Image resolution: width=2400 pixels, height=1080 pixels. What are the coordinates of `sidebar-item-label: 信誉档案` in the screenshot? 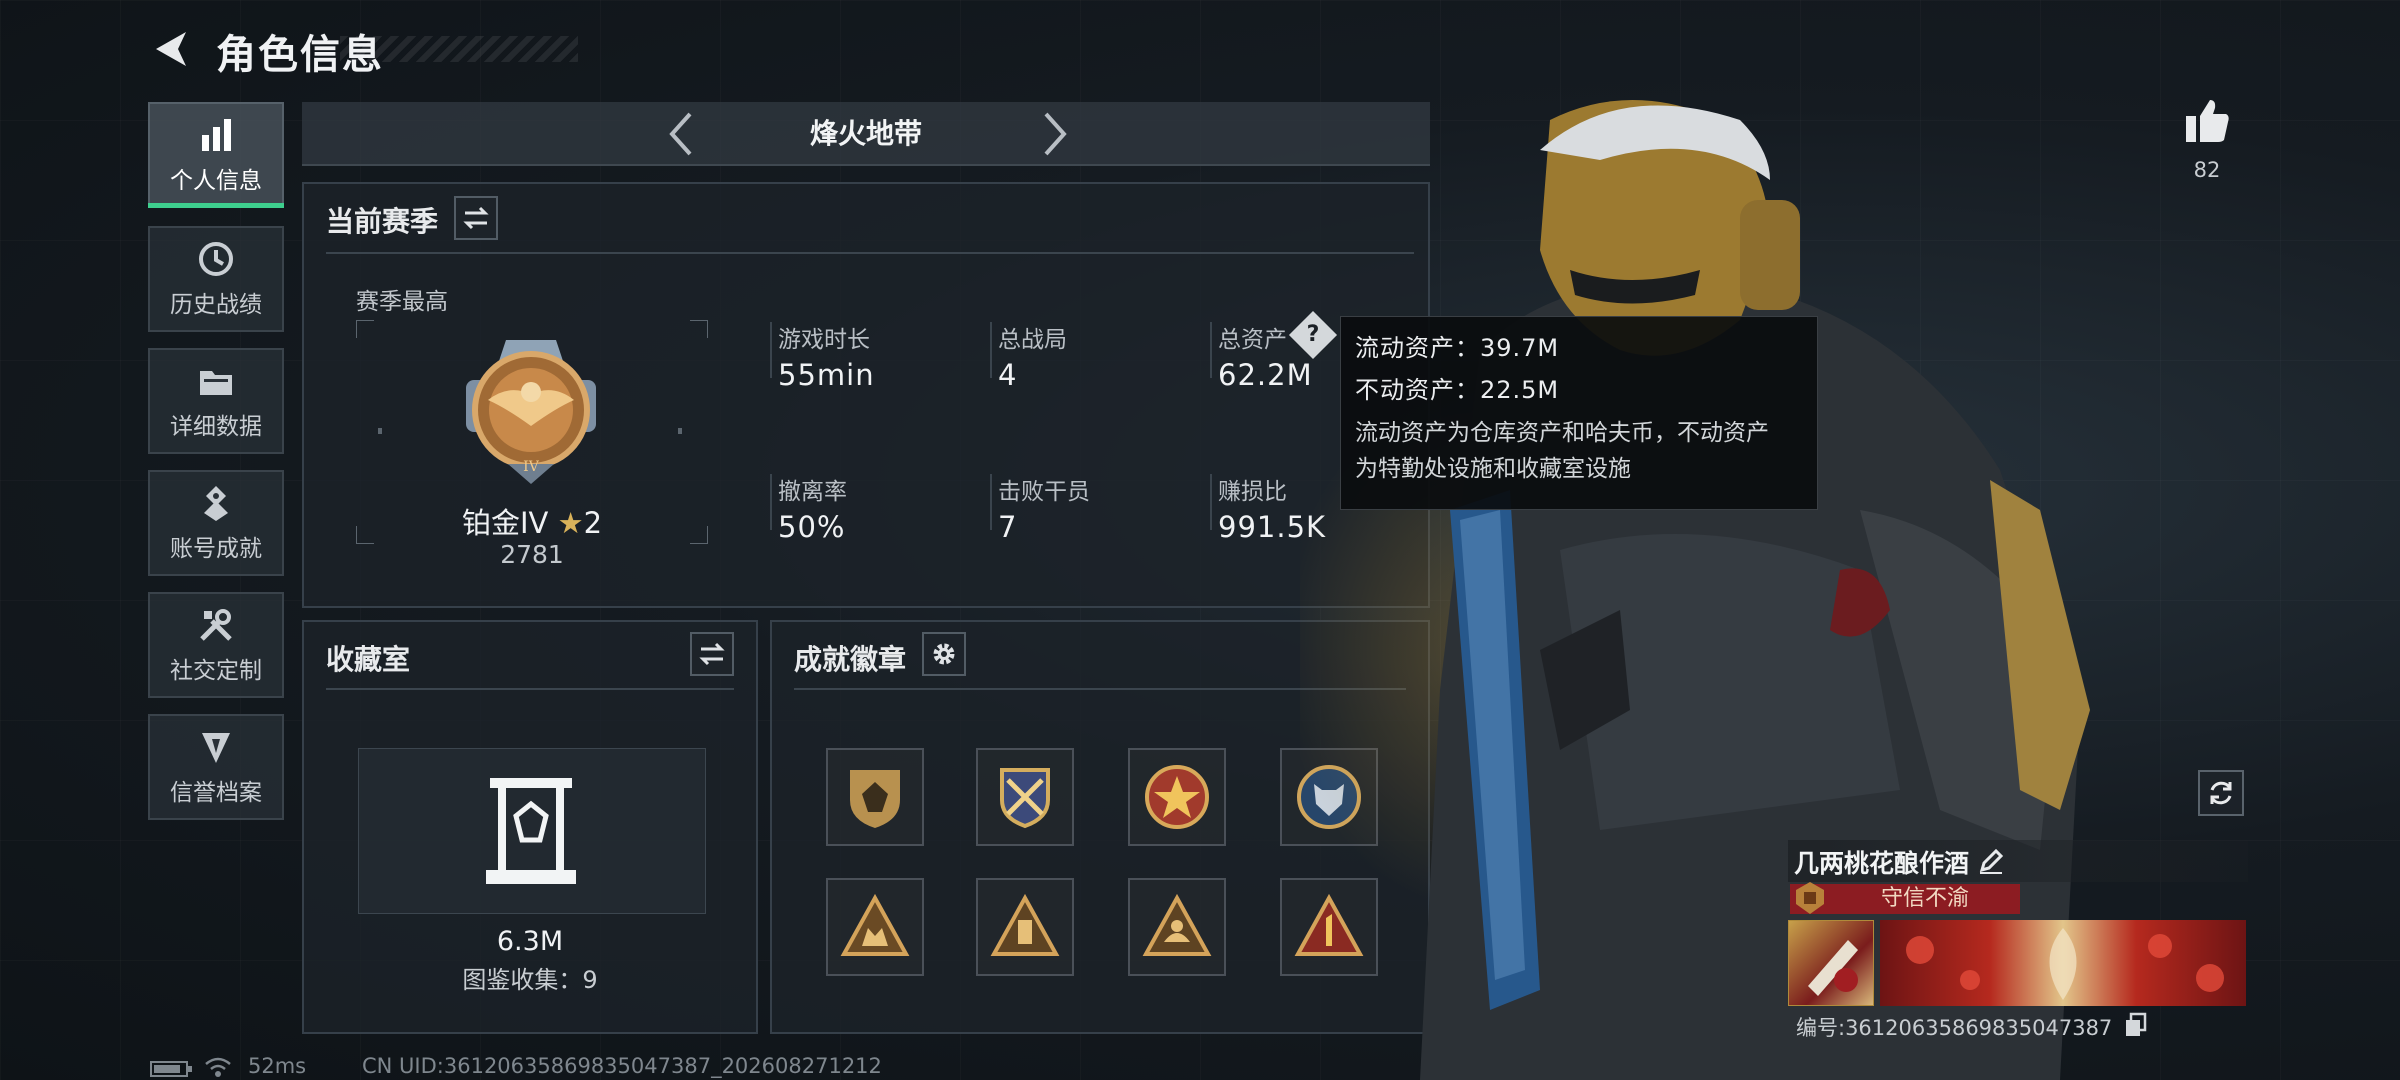 It's located at (216, 793).